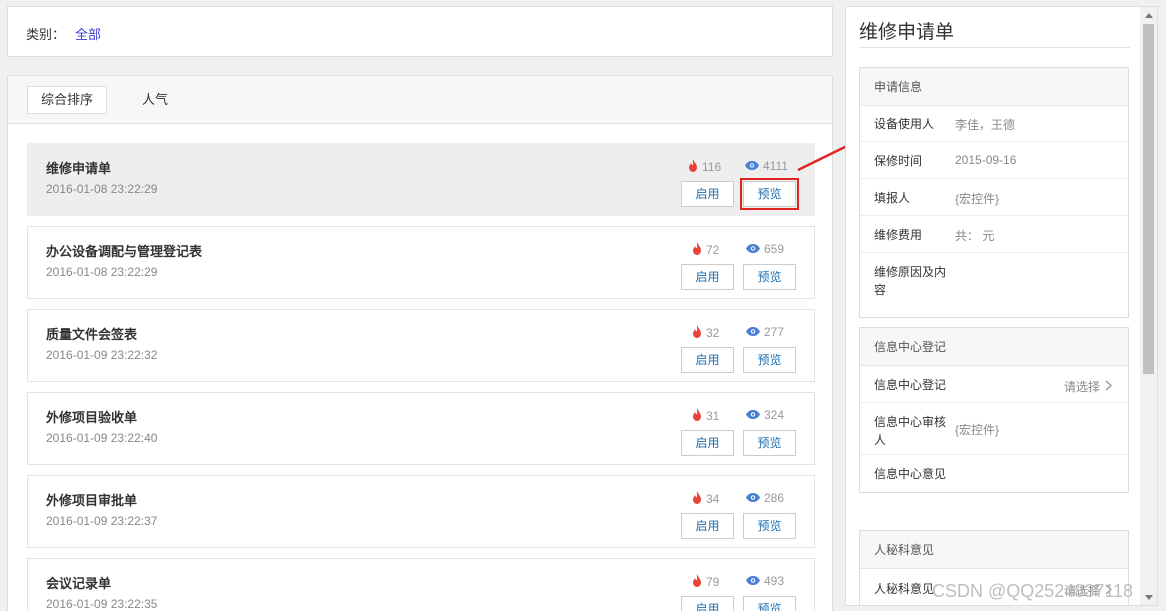 Image resolution: width=1166 pixels, height=611 pixels. What do you see at coordinates (1081, 387) in the screenshot?
I see `select-placeholder: 请选择` at bounding box center [1081, 387].